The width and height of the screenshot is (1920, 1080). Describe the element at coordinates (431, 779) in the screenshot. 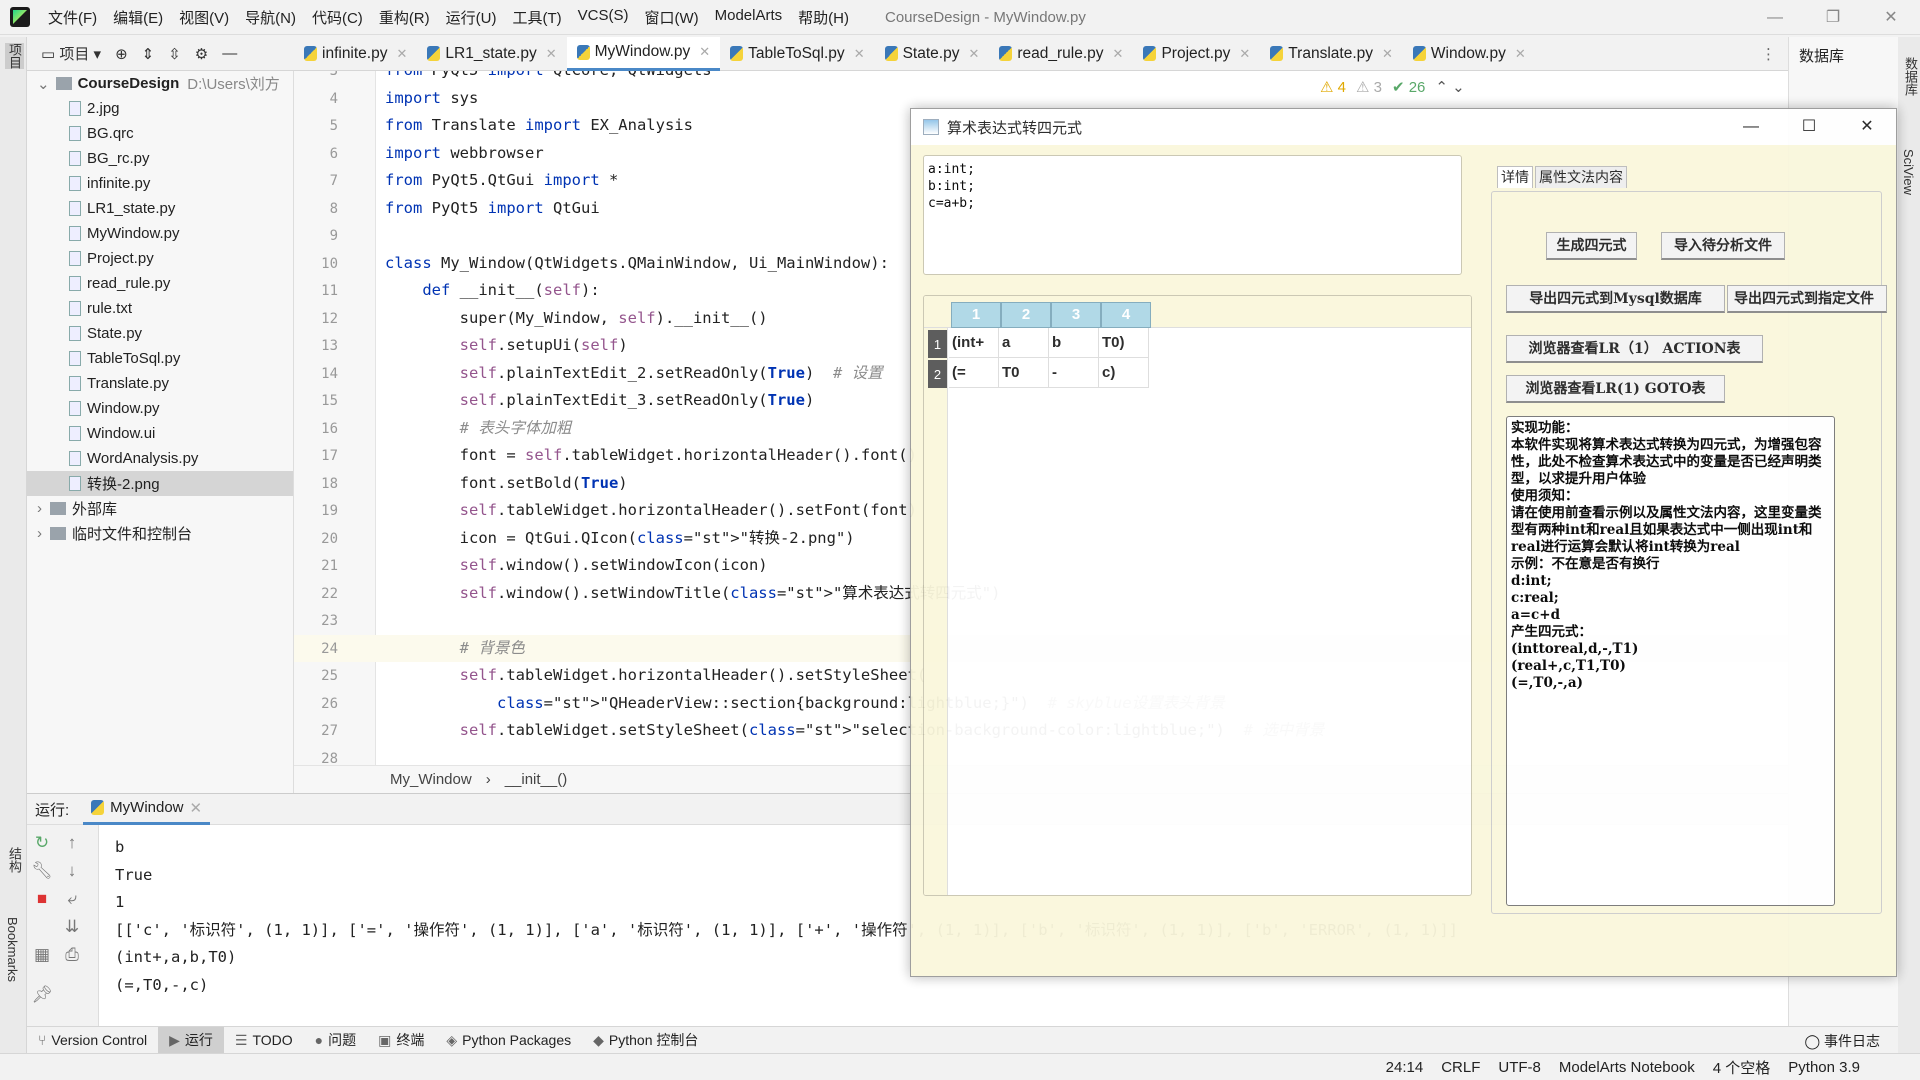

I see `breadcrumb-class: My_Window` at that location.